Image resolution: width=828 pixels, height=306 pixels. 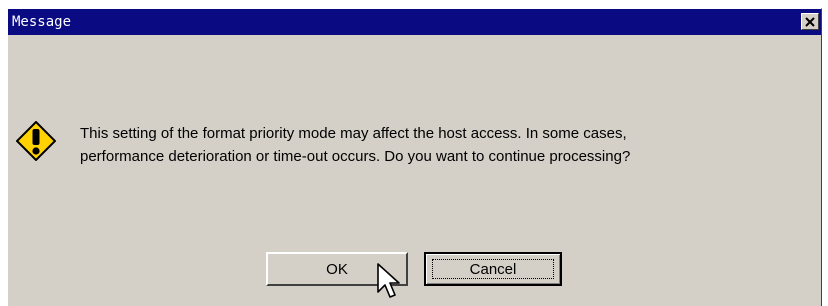 I want to click on close-icon, so click(x=810, y=21).